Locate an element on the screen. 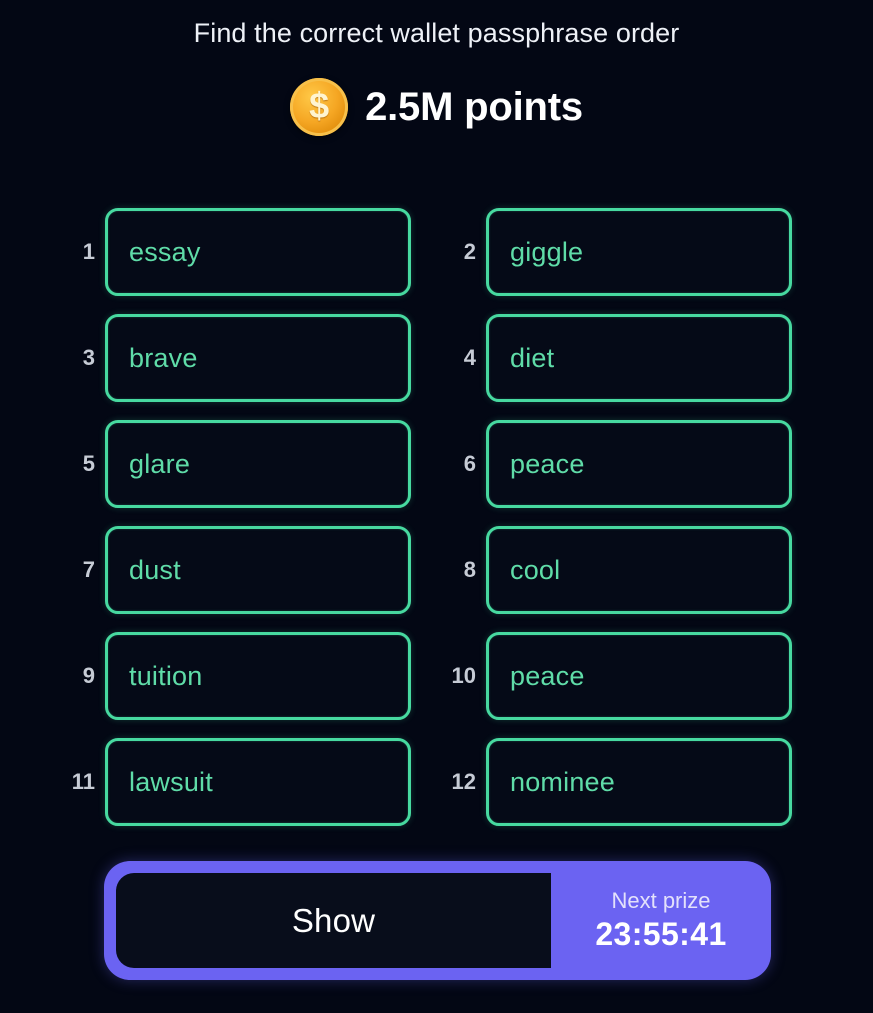  word-cell: 8 cool is located at coordinates (617, 570).